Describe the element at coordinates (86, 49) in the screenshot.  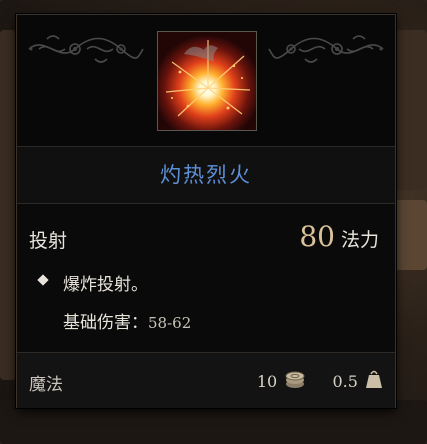
I see `left-ornament-icon` at that location.